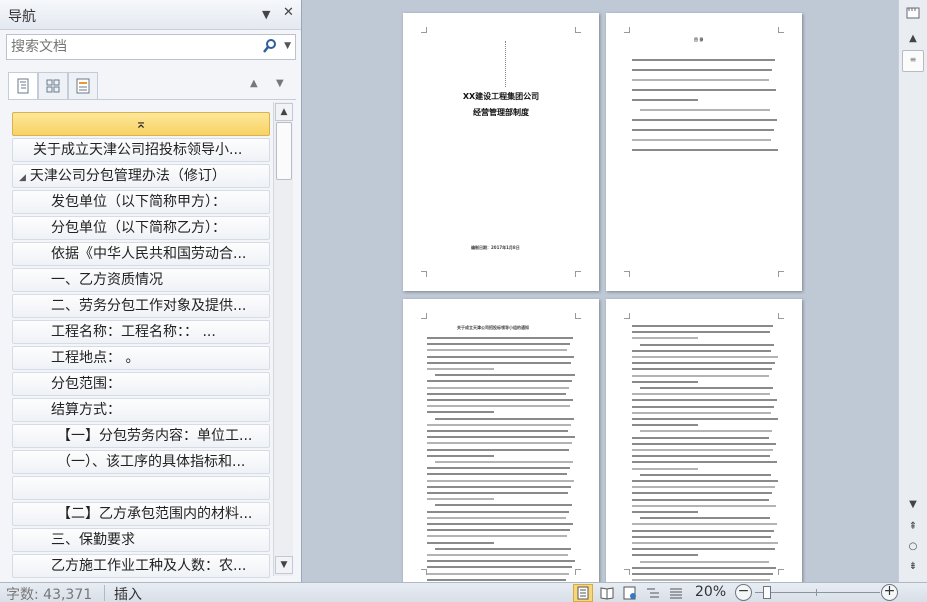  Describe the element at coordinates (913, 527) in the screenshot. I see `previous-page-icon: ⇞` at that location.